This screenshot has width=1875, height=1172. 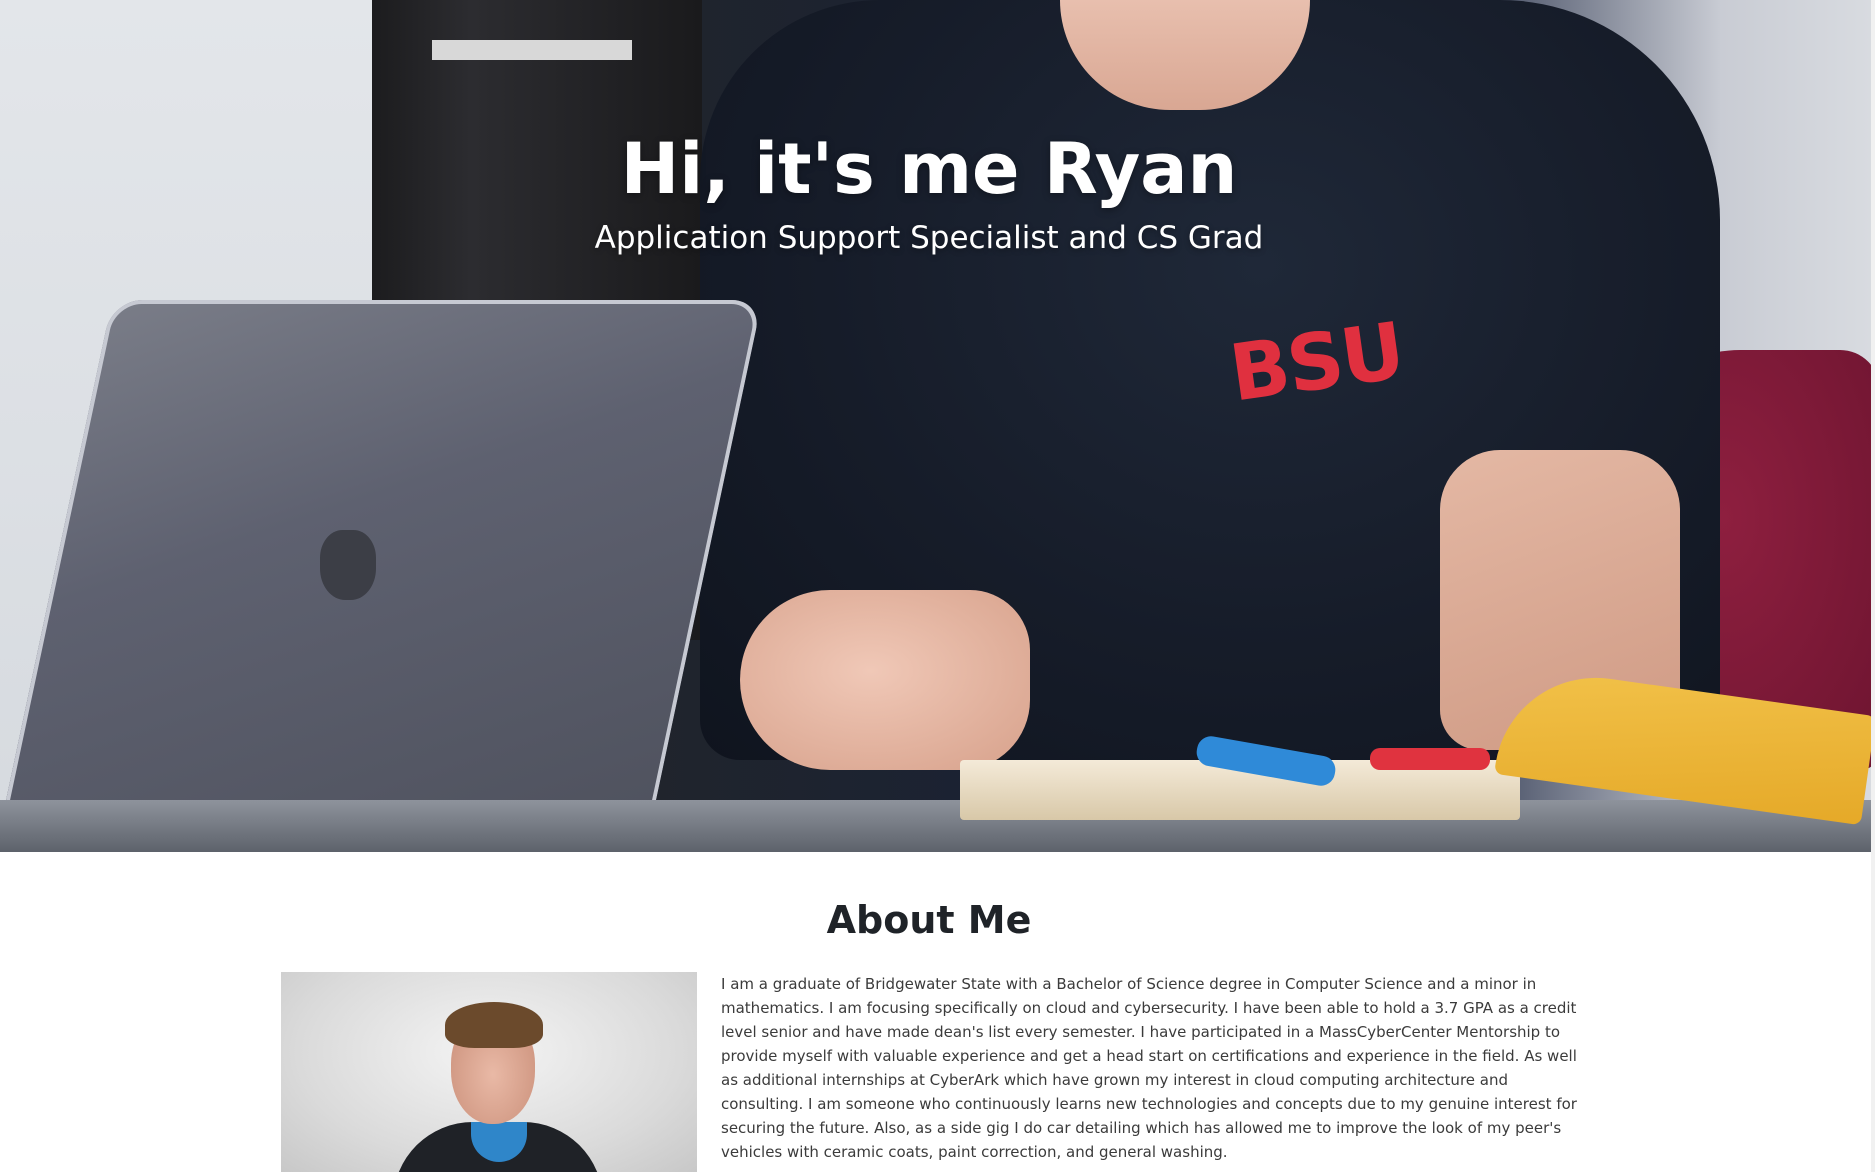 I want to click on about-section-title: About Me, so click(x=929, y=920).